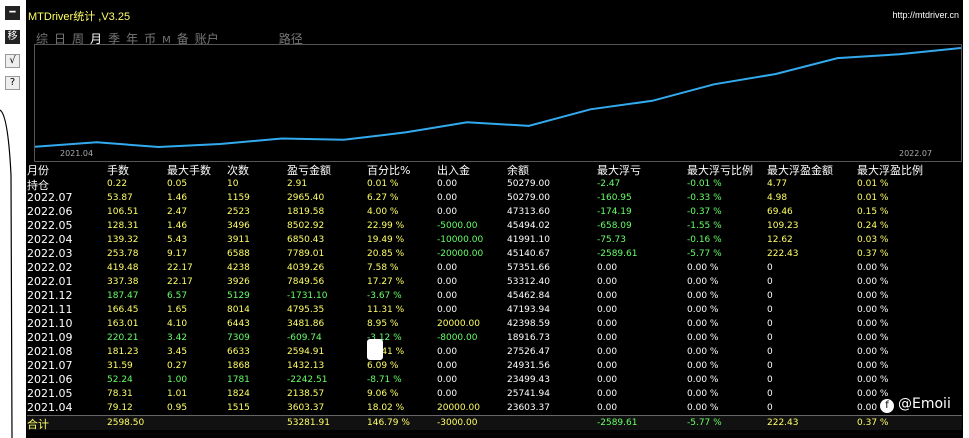 The image size is (969, 438). Describe the element at coordinates (925, 15) in the screenshot. I see `website-link: http://mtdriver.cn` at that location.